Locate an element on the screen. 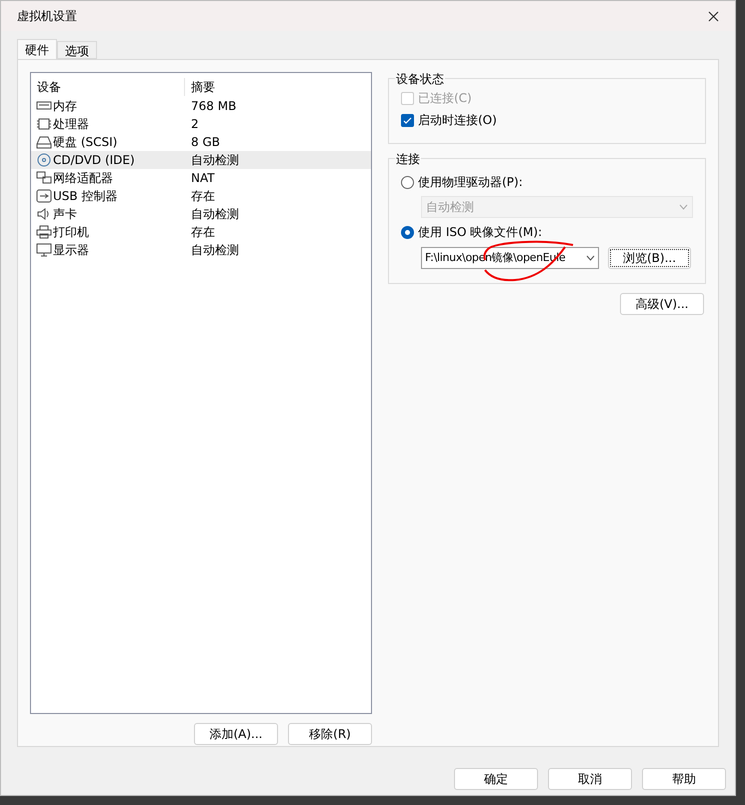  device-row: CD/DVD (IDE) 自动检测 is located at coordinates (201, 160).